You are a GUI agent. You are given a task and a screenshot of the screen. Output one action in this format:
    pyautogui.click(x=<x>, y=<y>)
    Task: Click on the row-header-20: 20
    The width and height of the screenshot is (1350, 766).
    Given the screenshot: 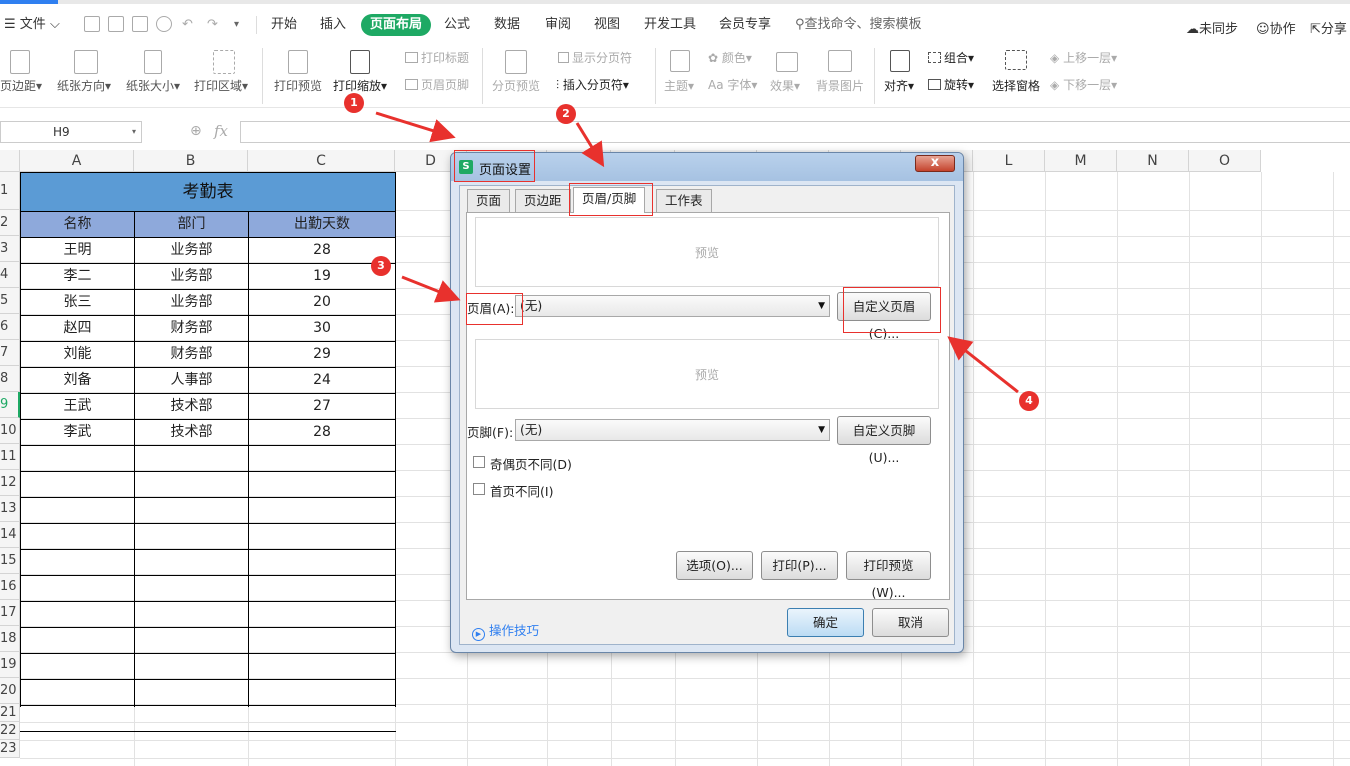 What is the action you would take?
    pyautogui.click(x=10, y=691)
    